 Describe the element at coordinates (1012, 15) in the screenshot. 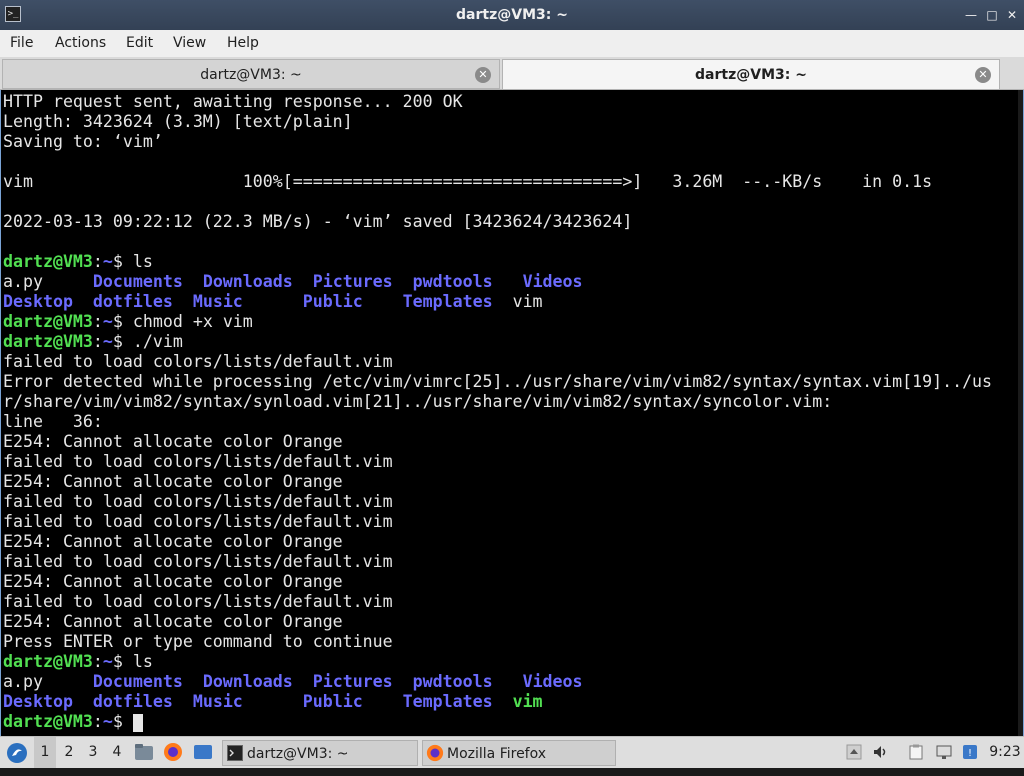

I see `close-button: ✕` at that location.